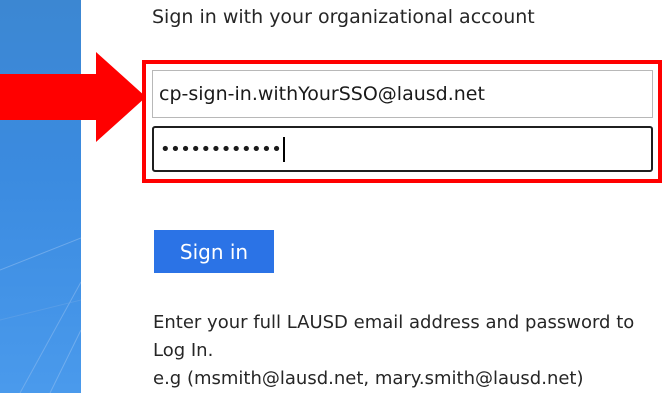  I want to click on help-text-line-2: Log In., so click(183, 350).